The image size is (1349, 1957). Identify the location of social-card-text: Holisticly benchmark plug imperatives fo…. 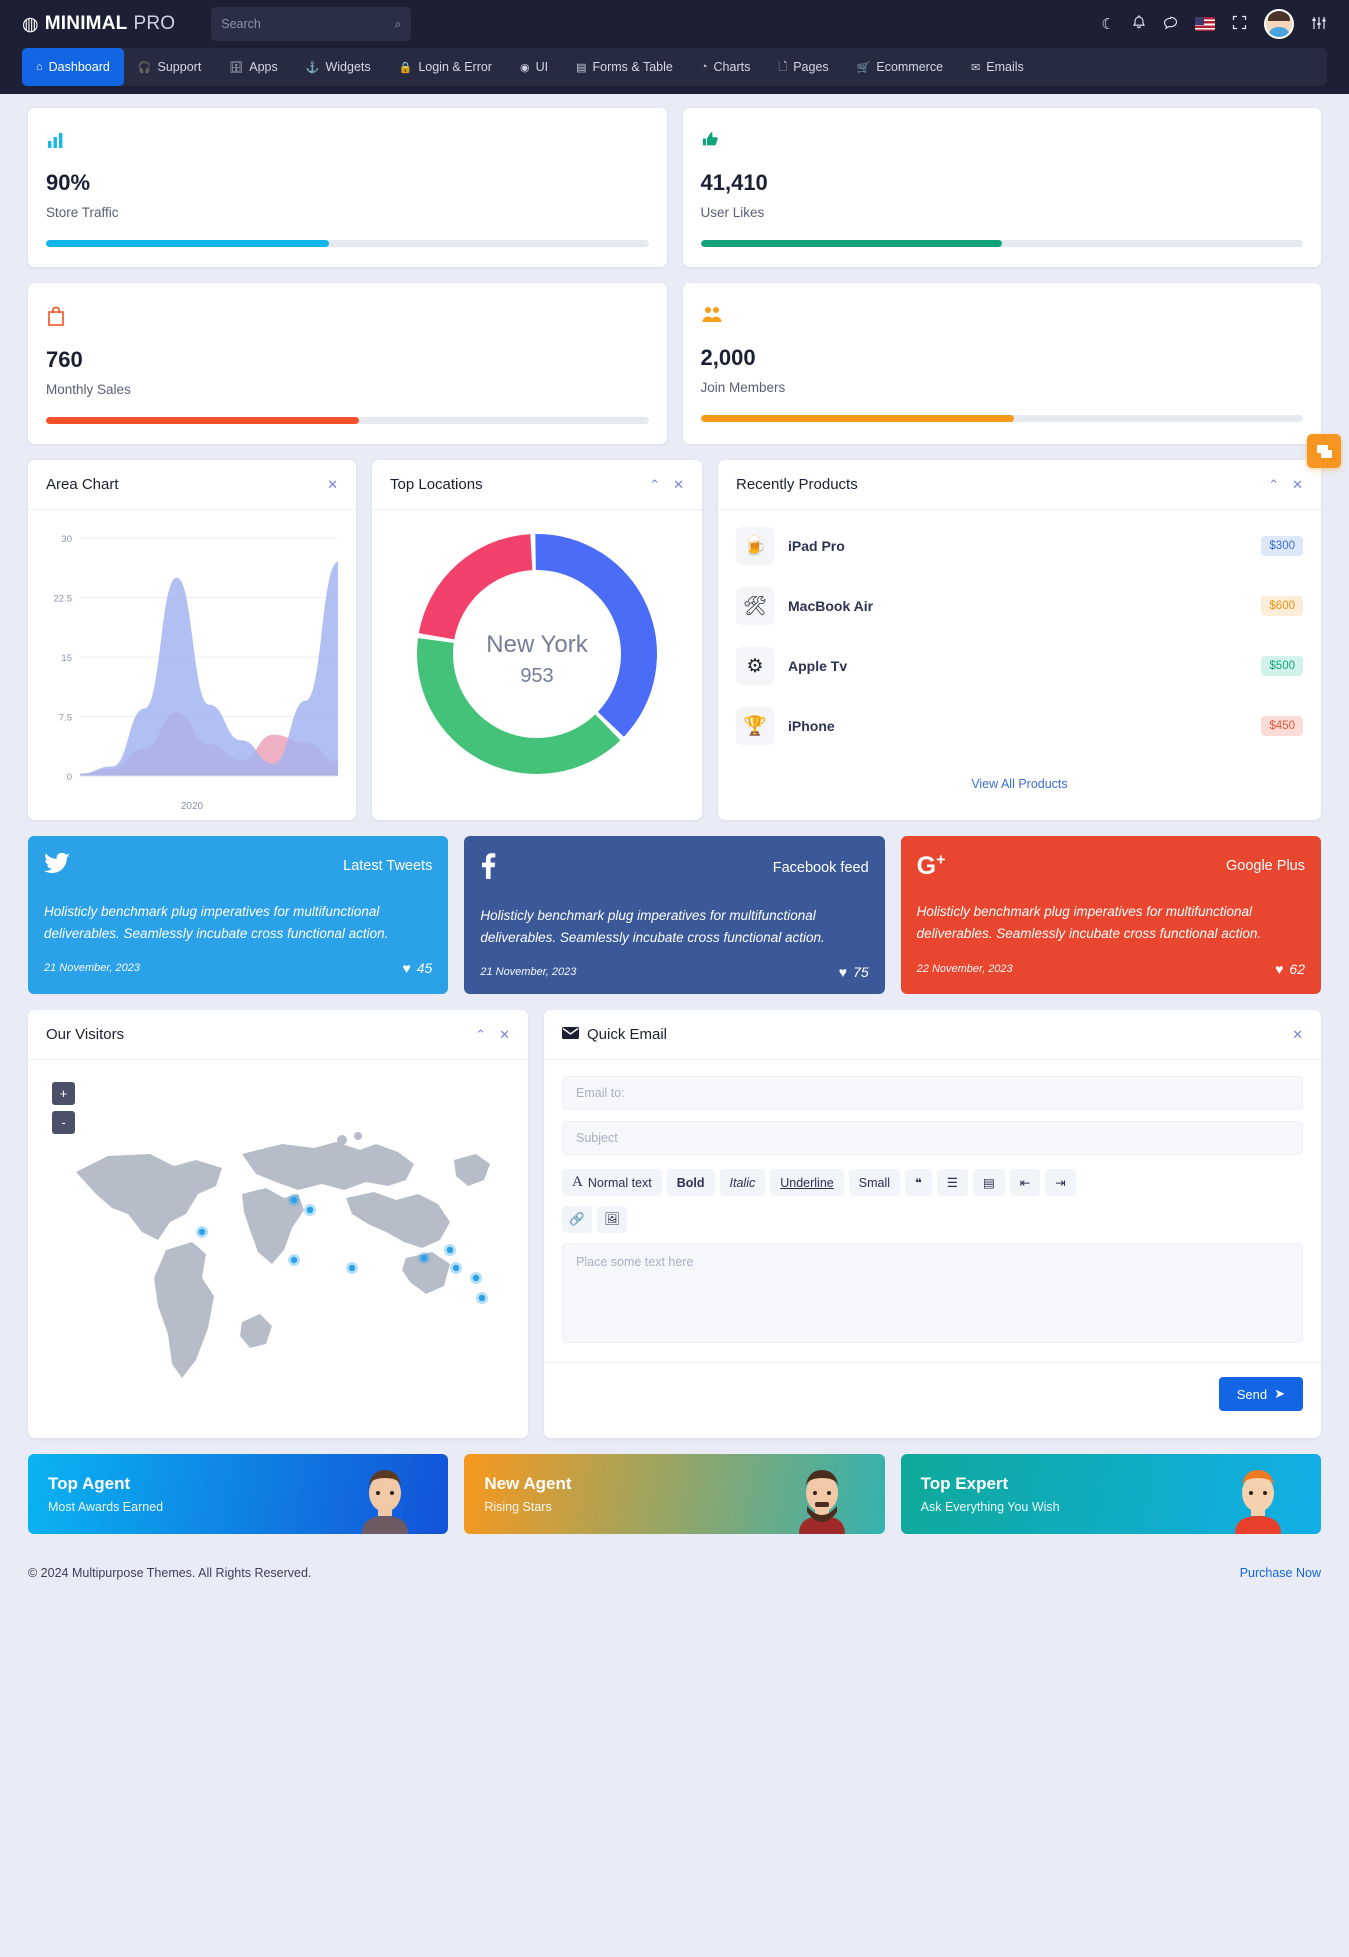
(652, 926).